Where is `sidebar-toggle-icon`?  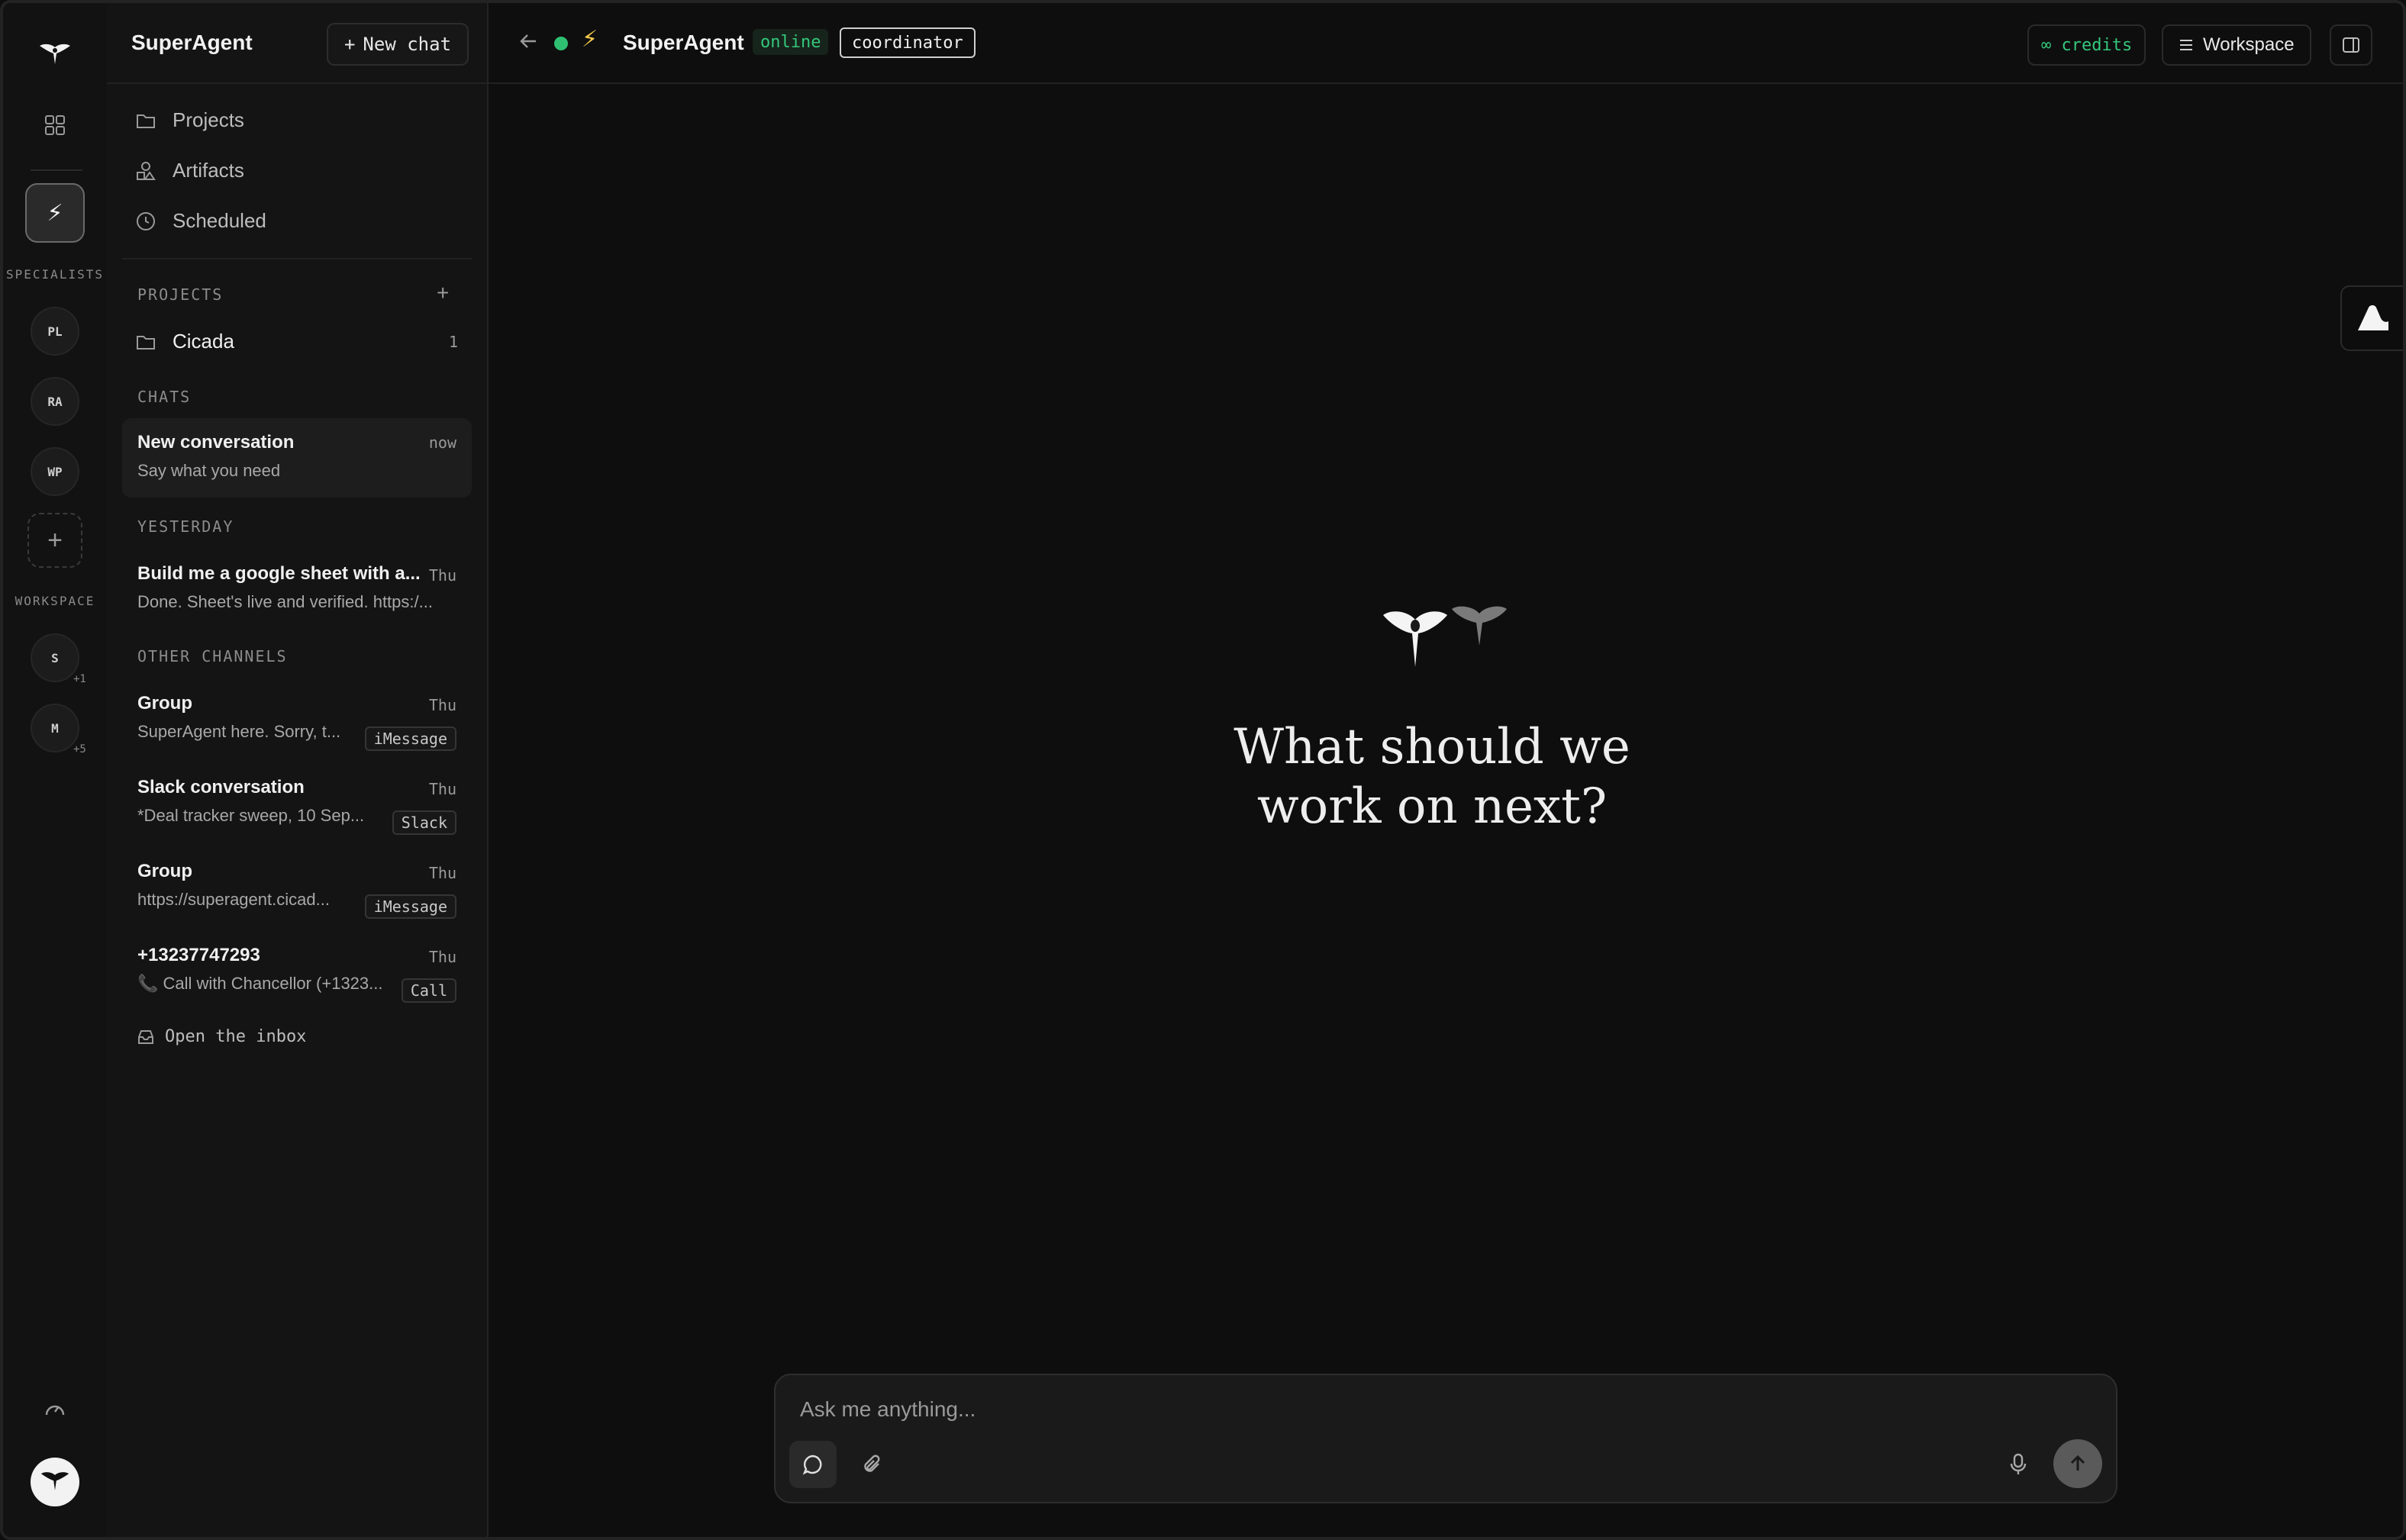
sidebar-toggle-icon is located at coordinates (2351, 45).